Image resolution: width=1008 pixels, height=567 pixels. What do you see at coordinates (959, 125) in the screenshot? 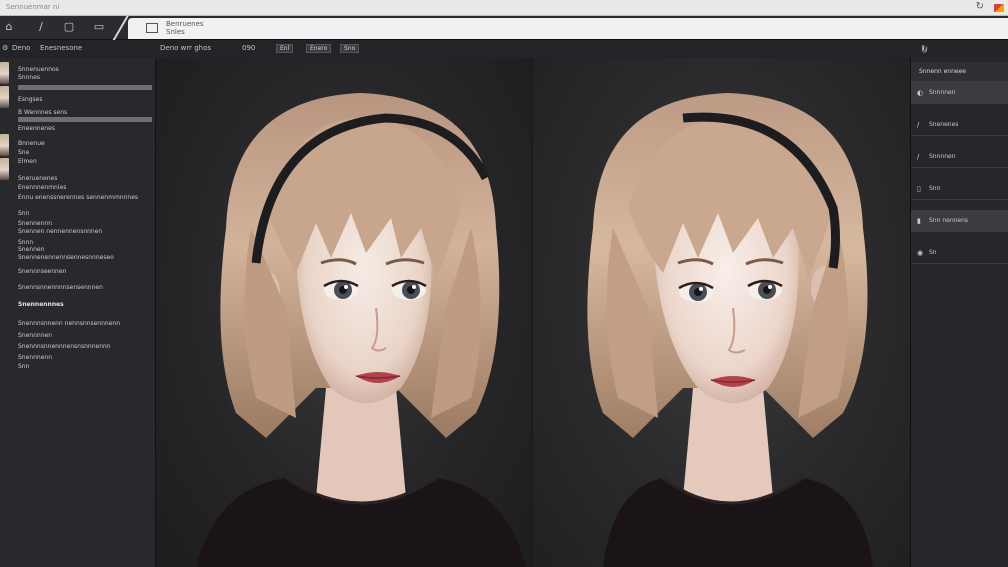
I see `layer-row: ∕ Snenenes` at bounding box center [959, 125].